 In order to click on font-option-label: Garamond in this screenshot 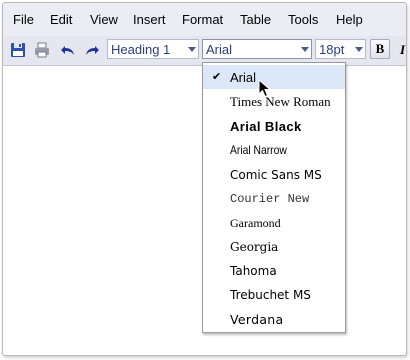, I will do `click(255, 223)`.